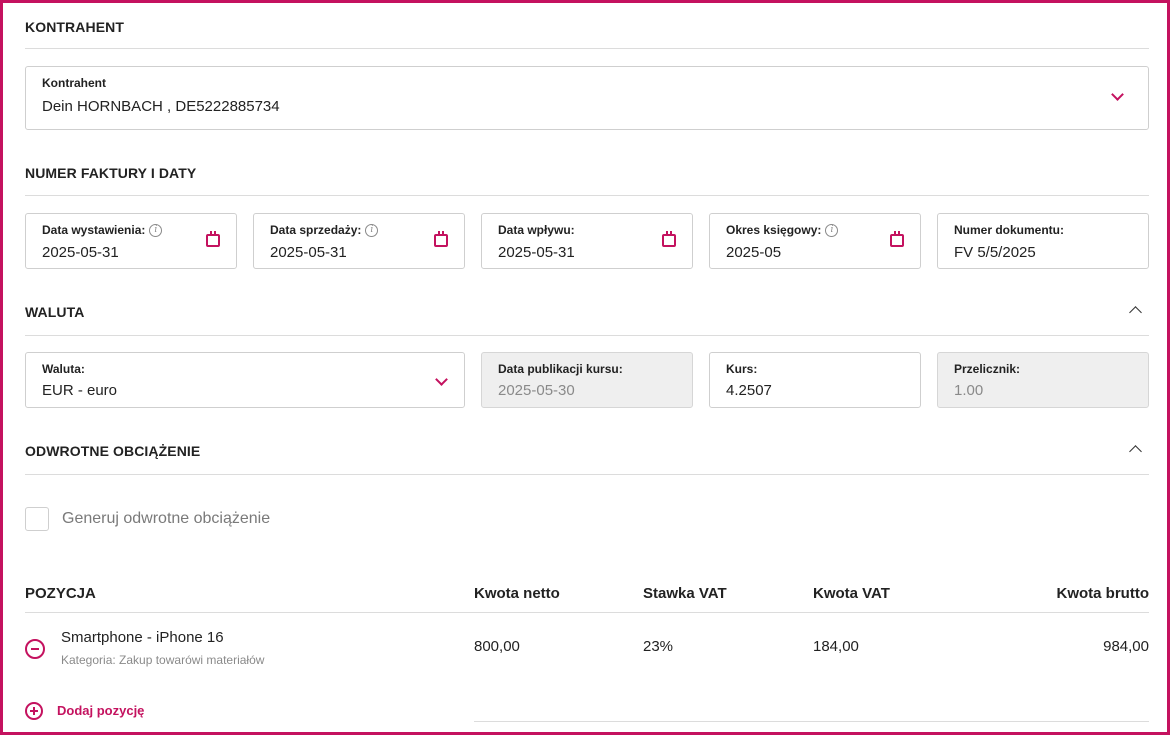 The height and width of the screenshot is (735, 1170). What do you see at coordinates (245, 380) in the screenshot?
I see `currency-select: Waluta: EUR - euro` at bounding box center [245, 380].